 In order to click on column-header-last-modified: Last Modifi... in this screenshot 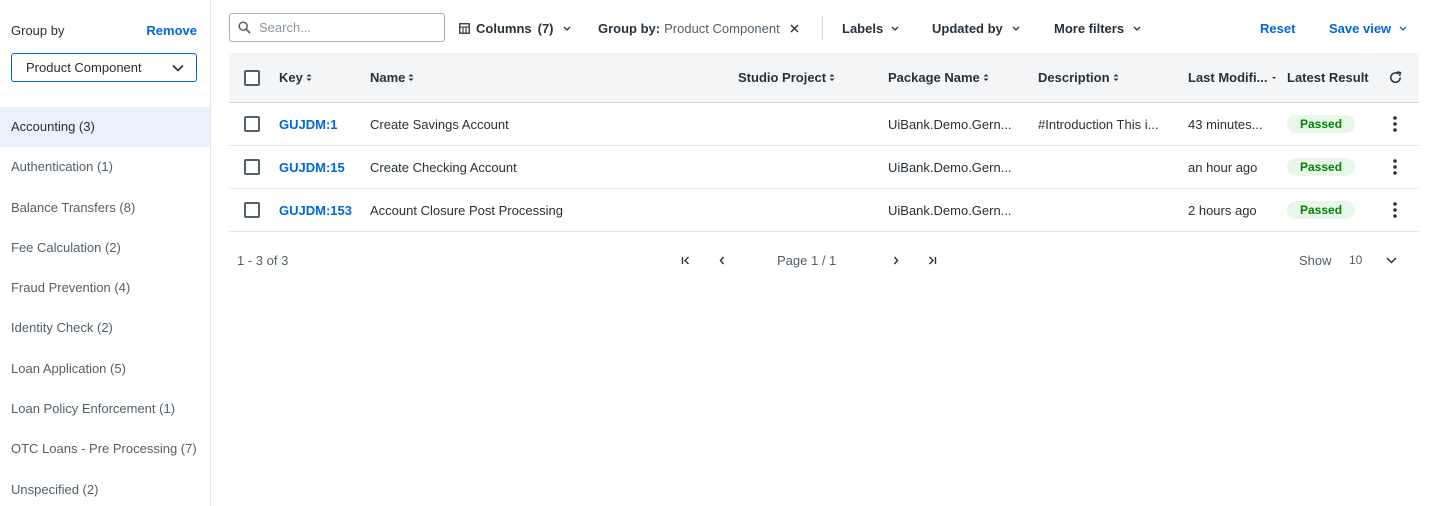, I will do `click(1233, 77)`.